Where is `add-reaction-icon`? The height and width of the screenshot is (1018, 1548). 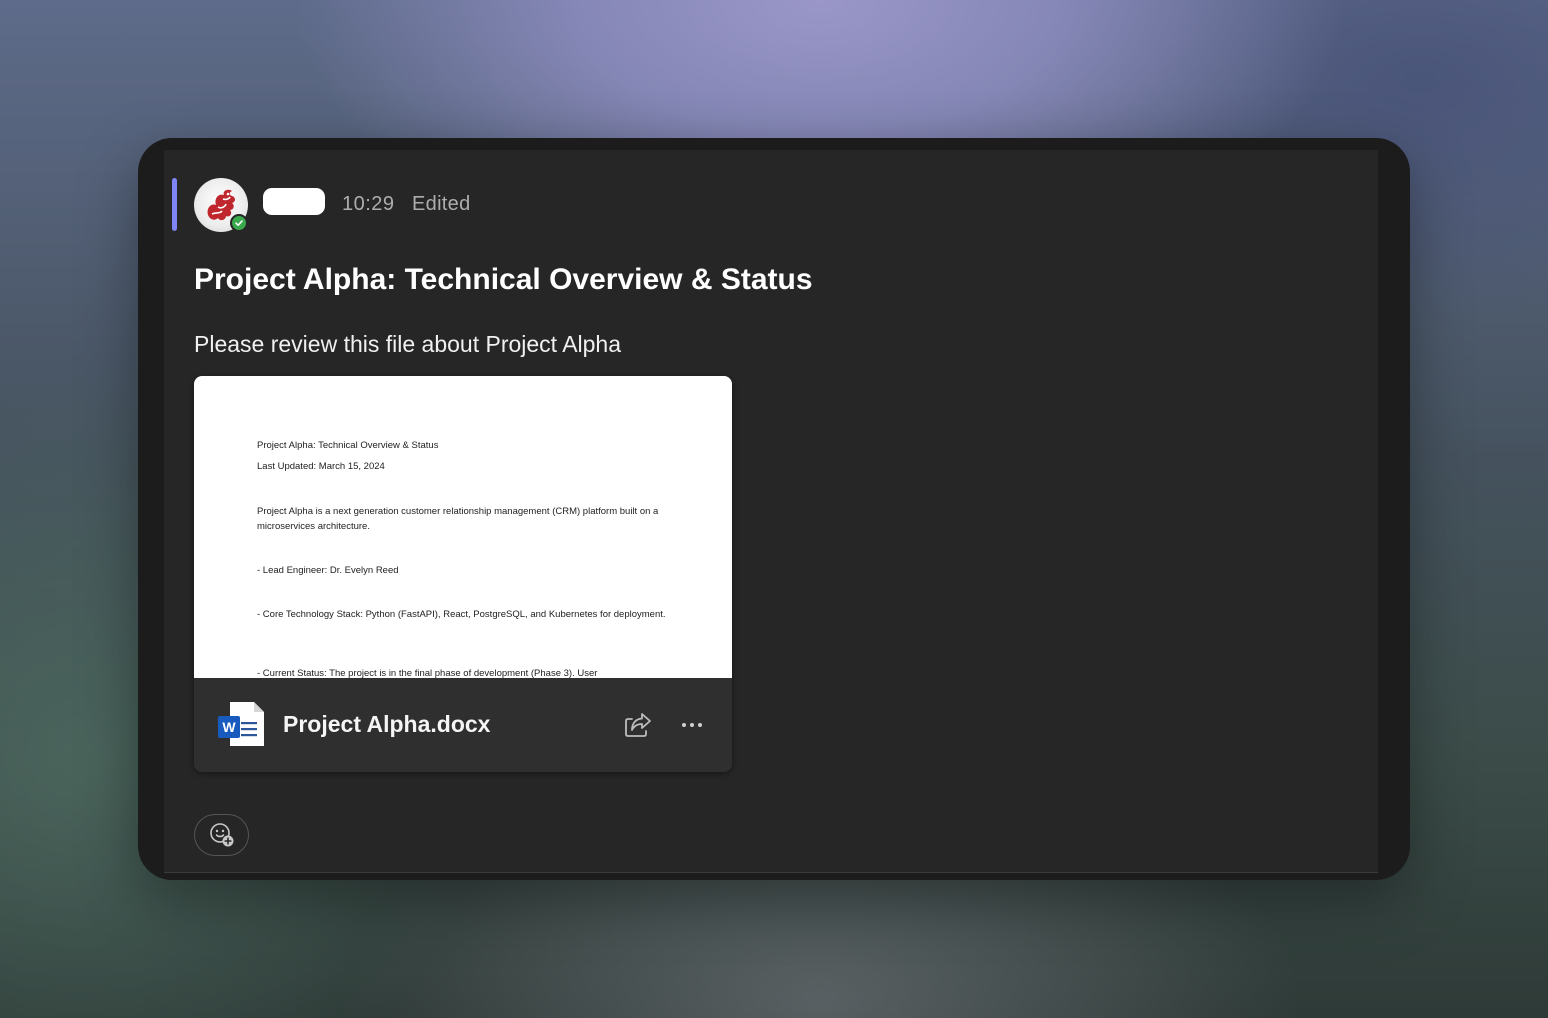
add-reaction-icon is located at coordinates (221, 835).